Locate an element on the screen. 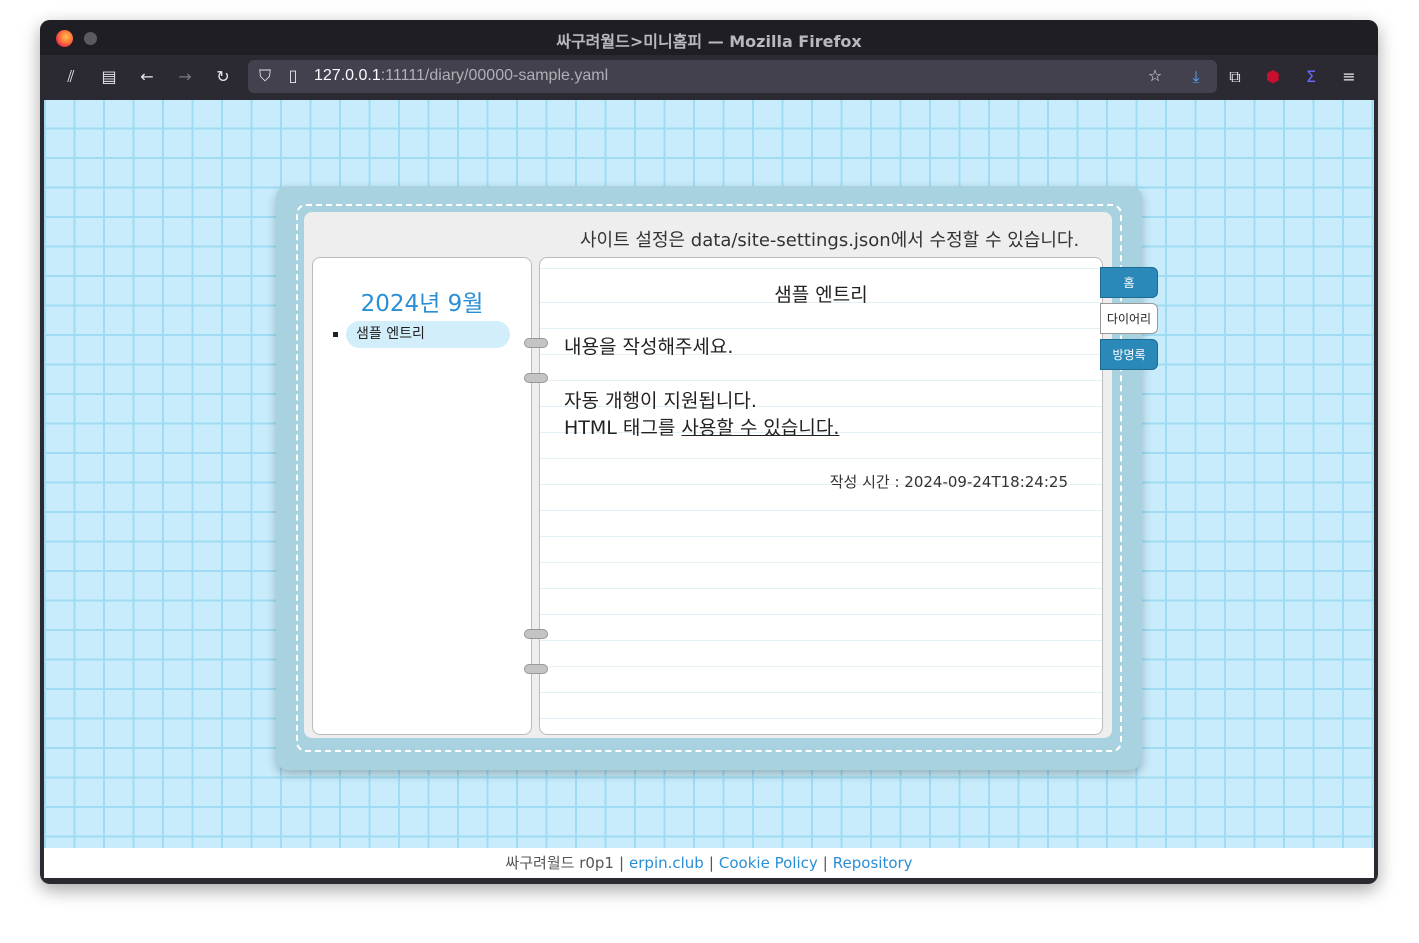 Image resolution: width=1419 pixels, height=943 pixels. window-title: 싸구려월드>미니홈피 — Mozilla Firefox is located at coordinates (709, 41).